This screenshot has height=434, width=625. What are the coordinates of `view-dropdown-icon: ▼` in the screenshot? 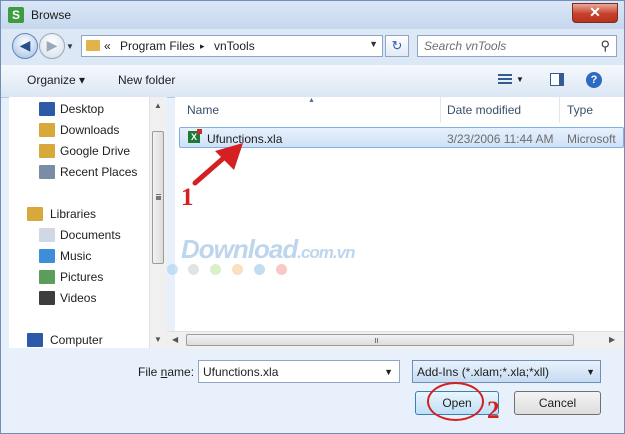 It's located at (520, 79).